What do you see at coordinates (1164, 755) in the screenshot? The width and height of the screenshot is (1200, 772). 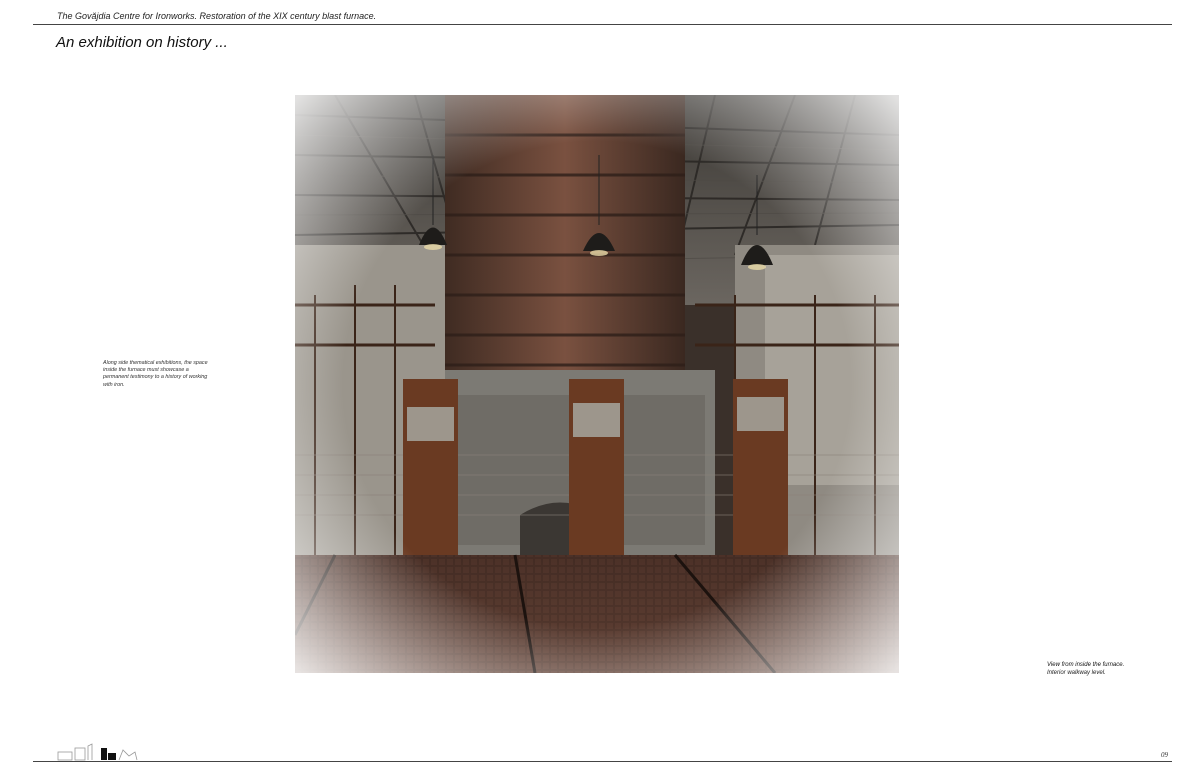 I see `page-number: 09` at bounding box center [1164, 755].